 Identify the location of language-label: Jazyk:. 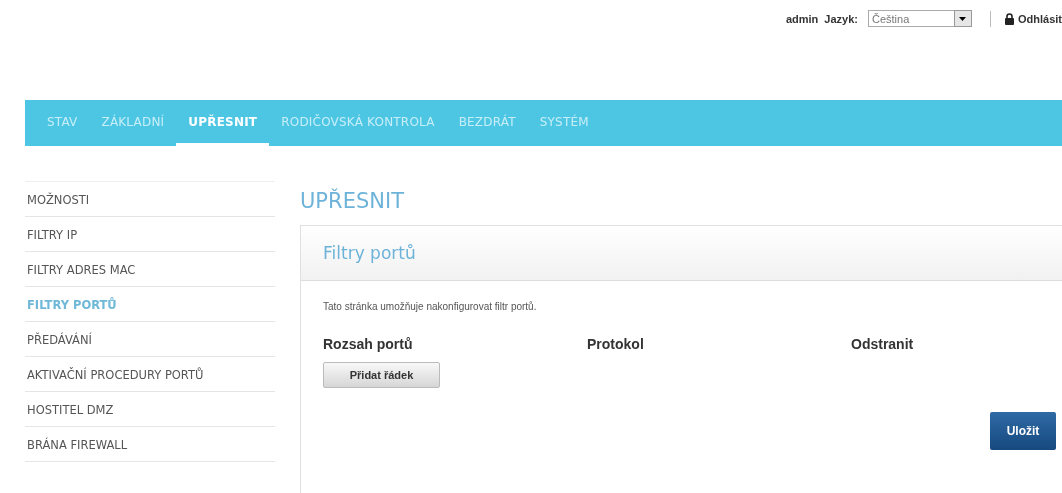
(841, 19).